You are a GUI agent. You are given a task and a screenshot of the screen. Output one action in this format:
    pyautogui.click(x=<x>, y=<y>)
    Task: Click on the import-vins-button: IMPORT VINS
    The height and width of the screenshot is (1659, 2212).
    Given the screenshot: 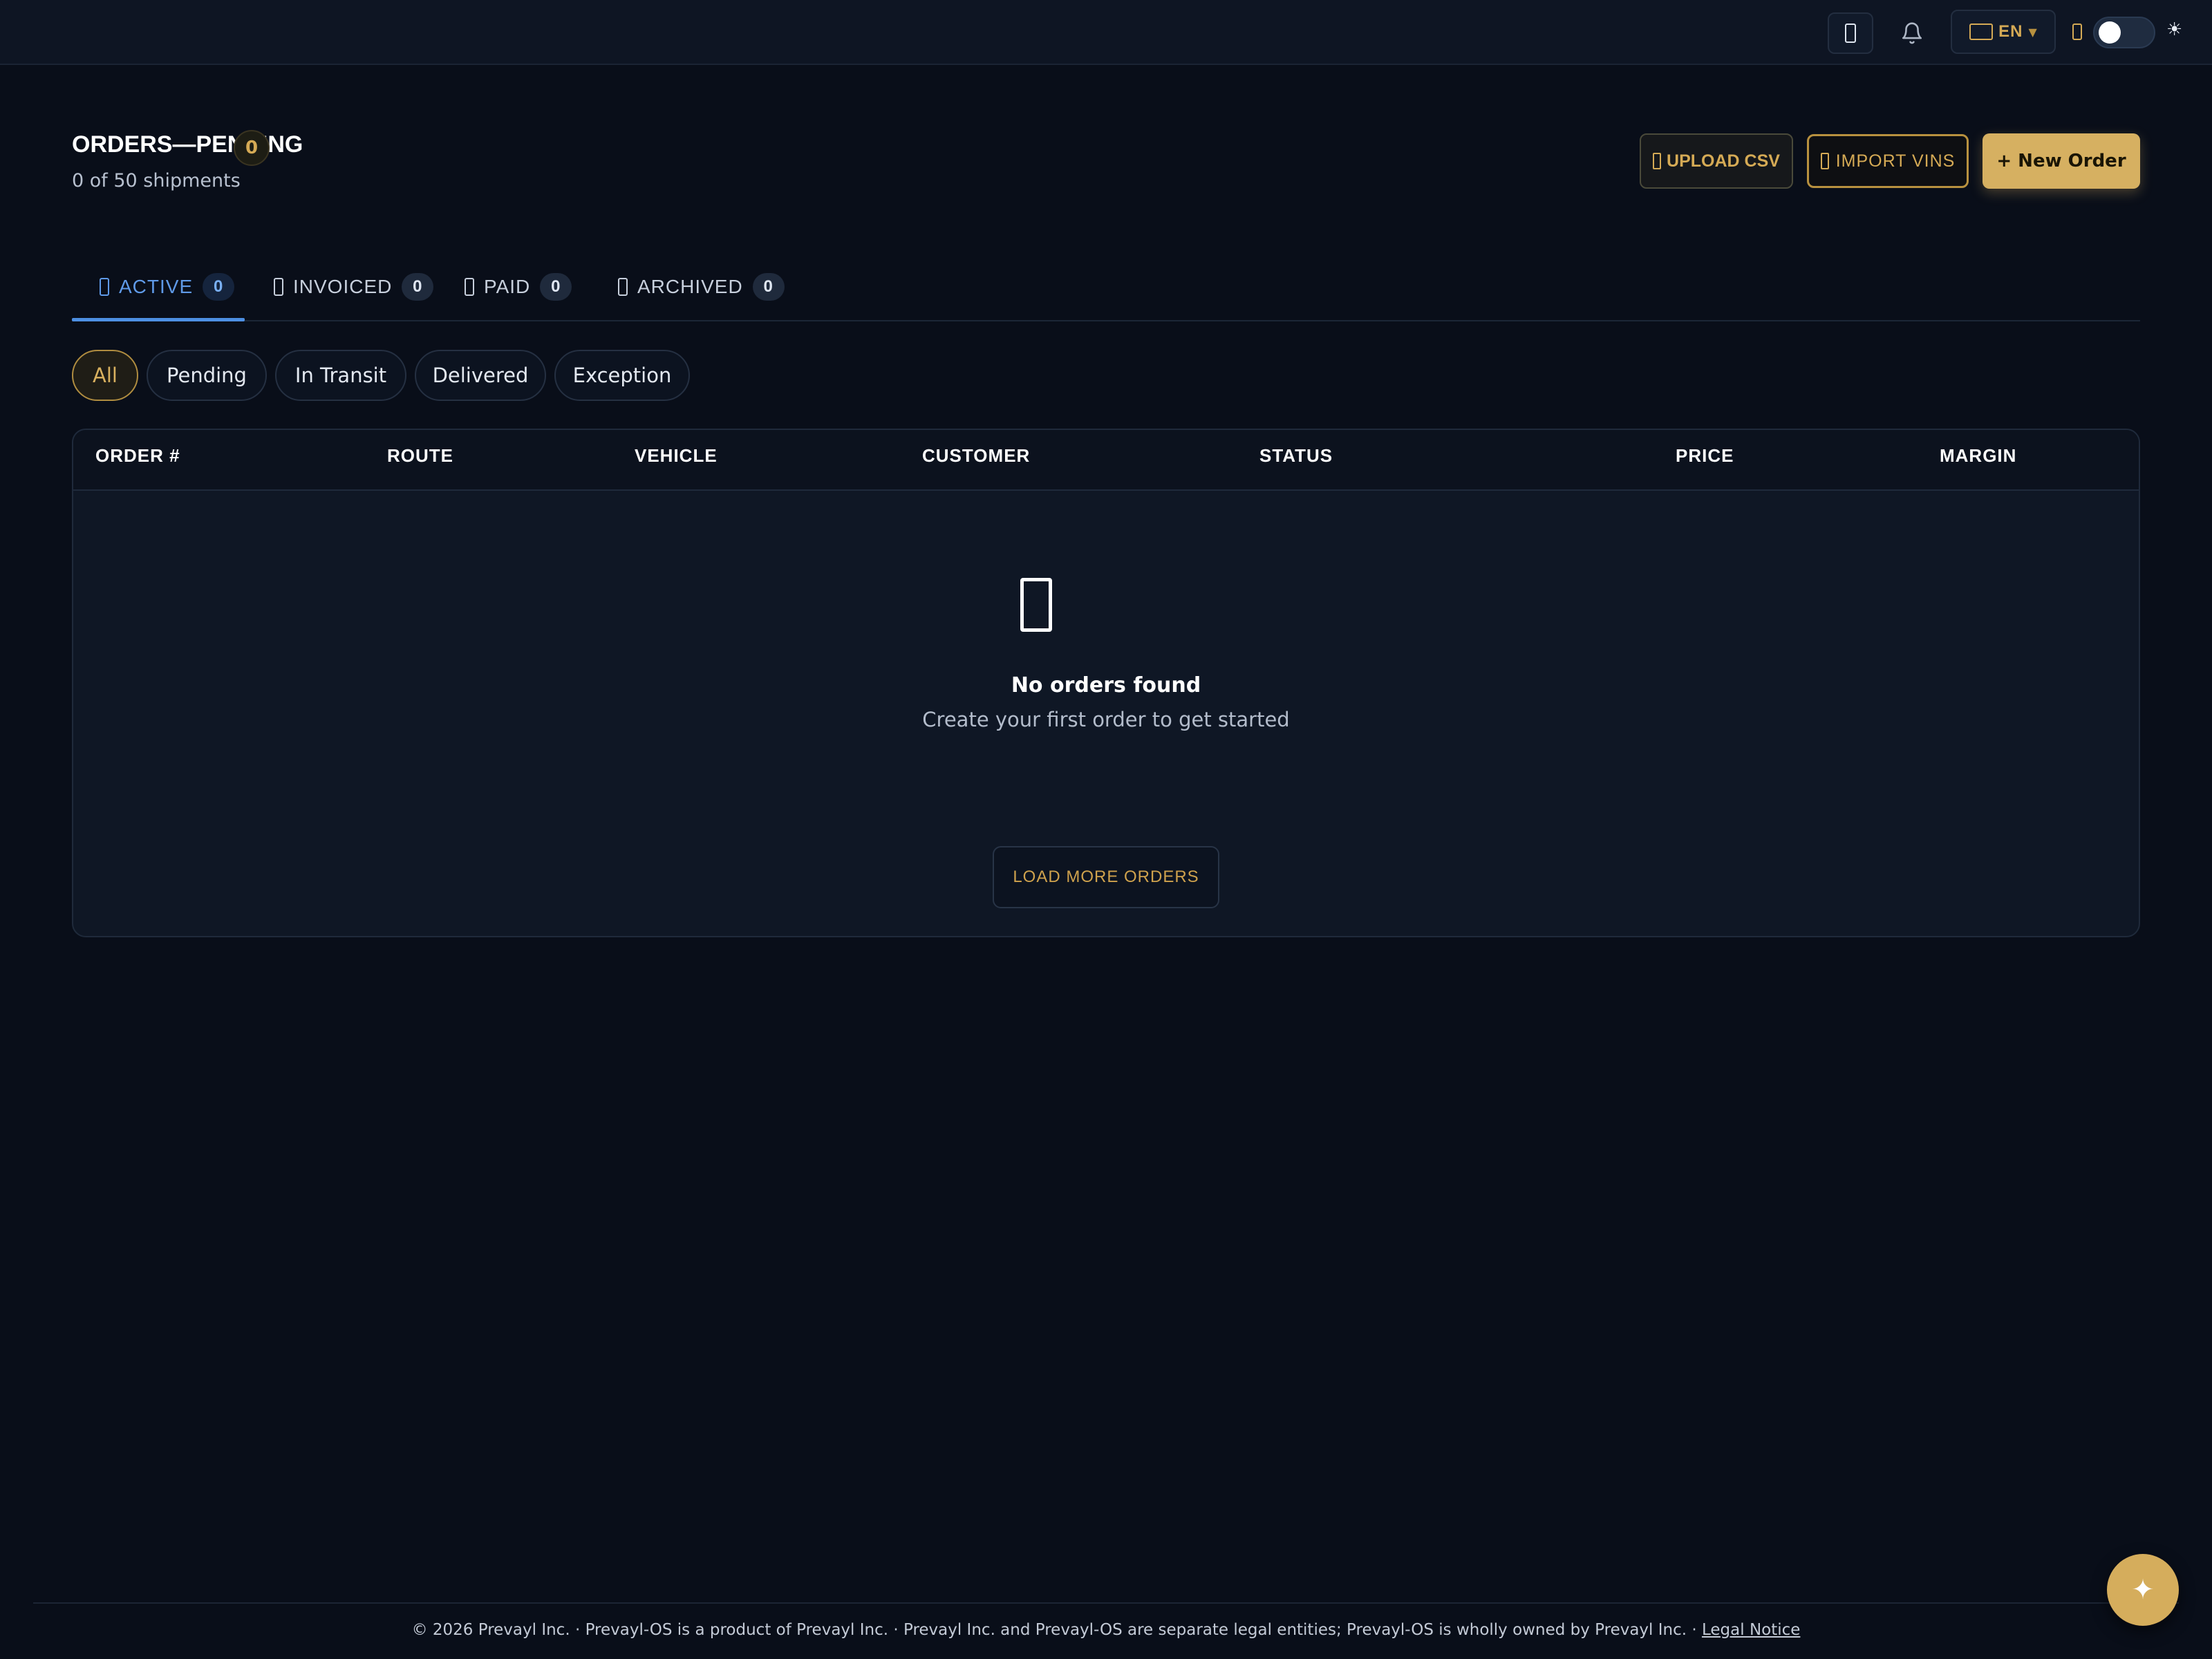 What is the action you would take?
    pyautogui.click(x=1888, y=161)
    